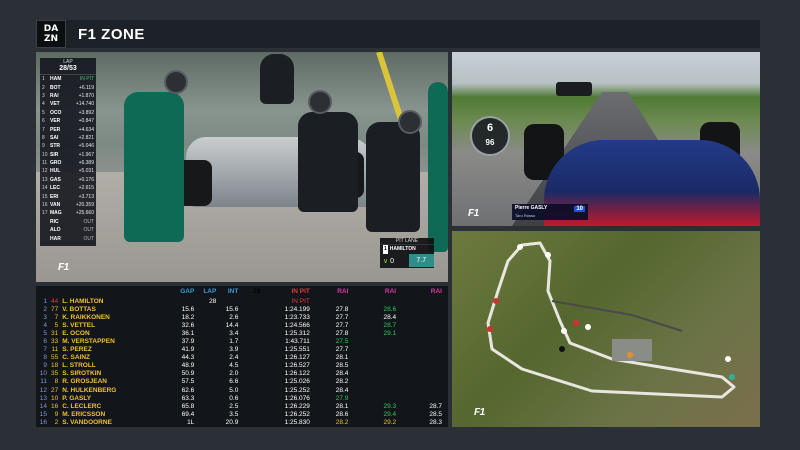 The image size is (800, 450). Describe the element at coordinates (86, 317) in the screenshot. I see `row-driver-name: K. RAIKKONEN` at that location.